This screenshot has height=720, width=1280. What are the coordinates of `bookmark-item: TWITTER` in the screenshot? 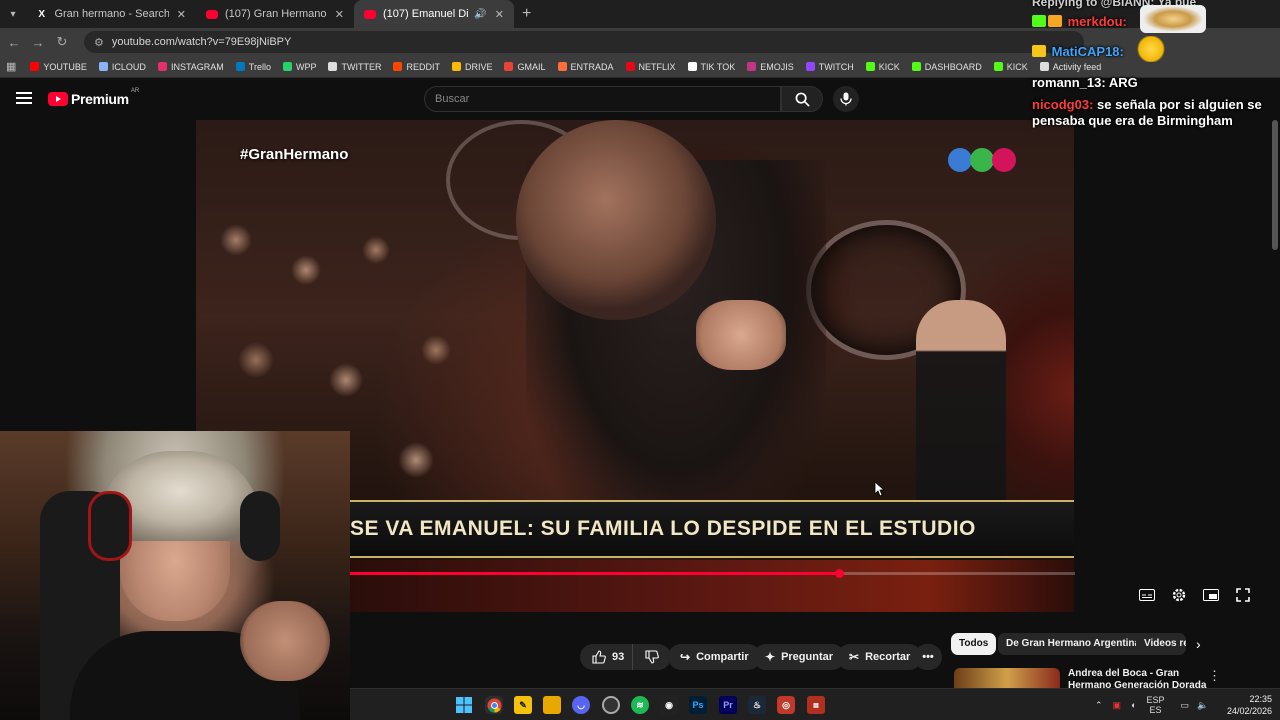 It's located at (354, 67).